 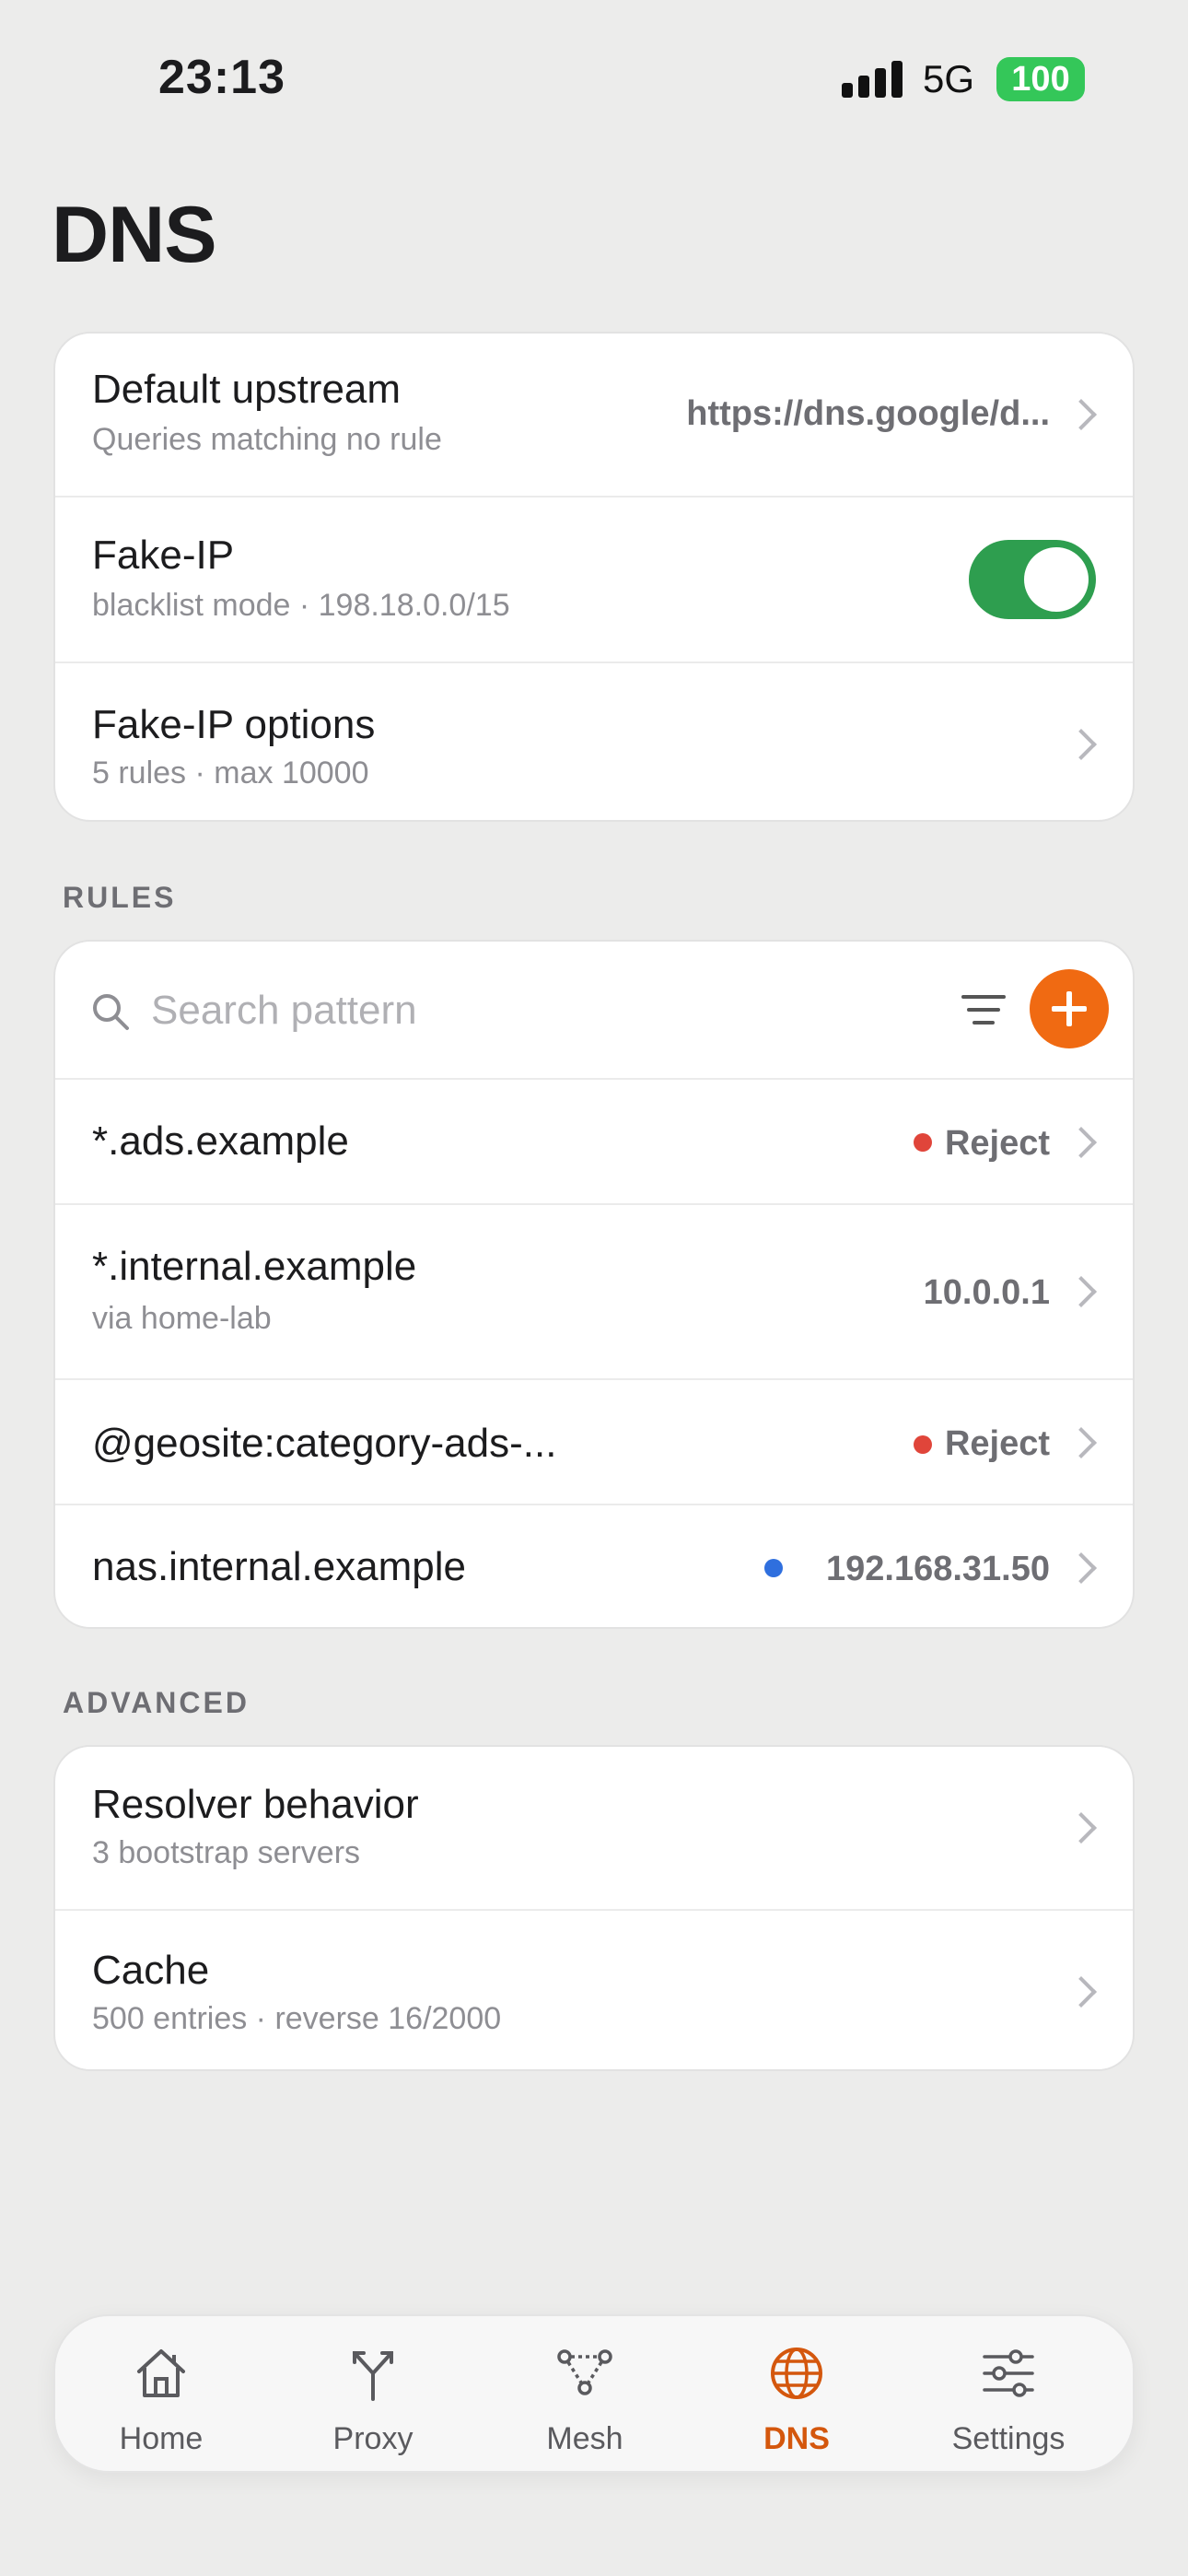 I want to click on fake-ip-options-subtitle: 5 rules · max 10000, so click(x=230, y=773).